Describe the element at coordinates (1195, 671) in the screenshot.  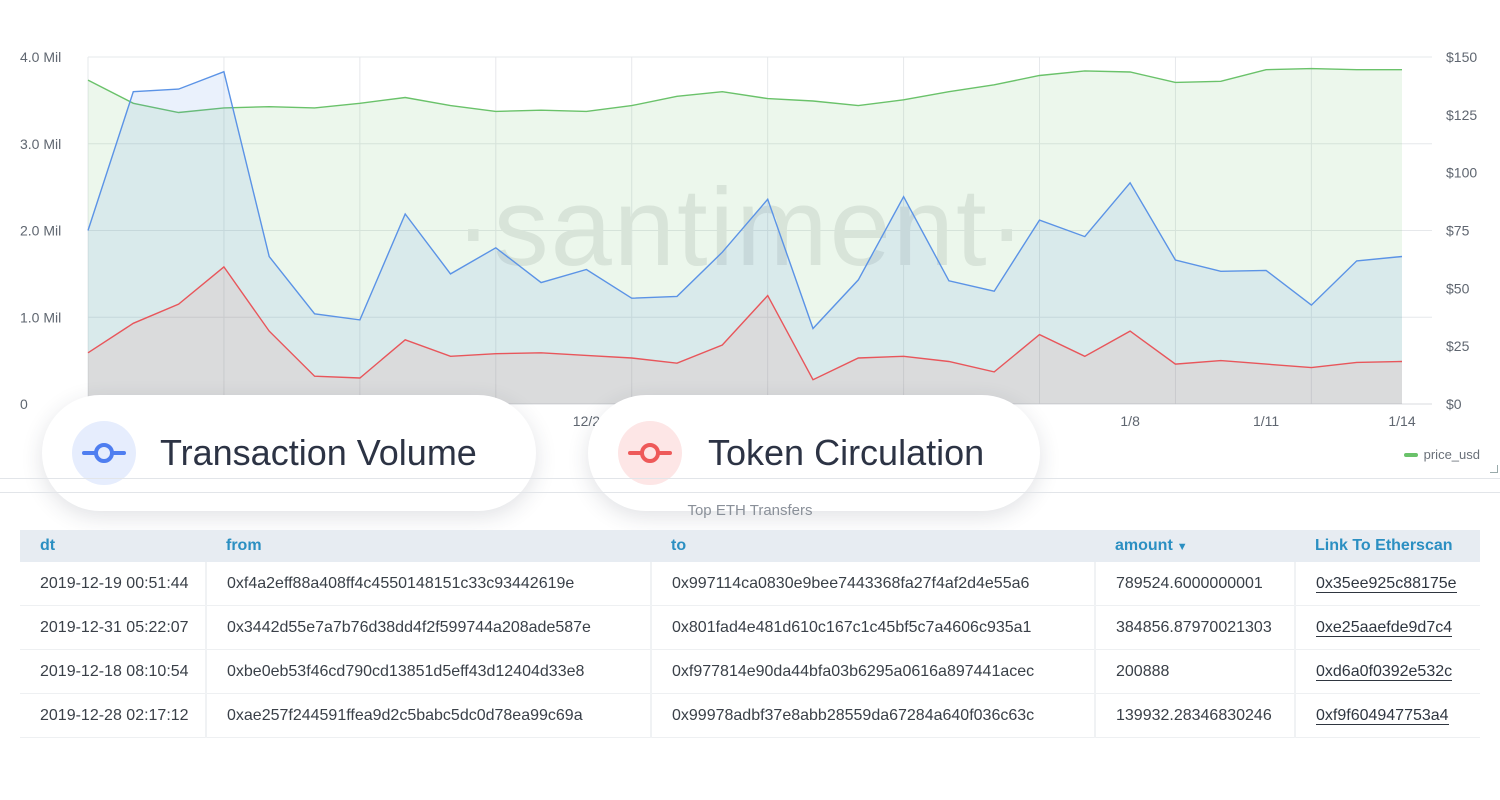
I see `cell-amount: 200888` at that location.